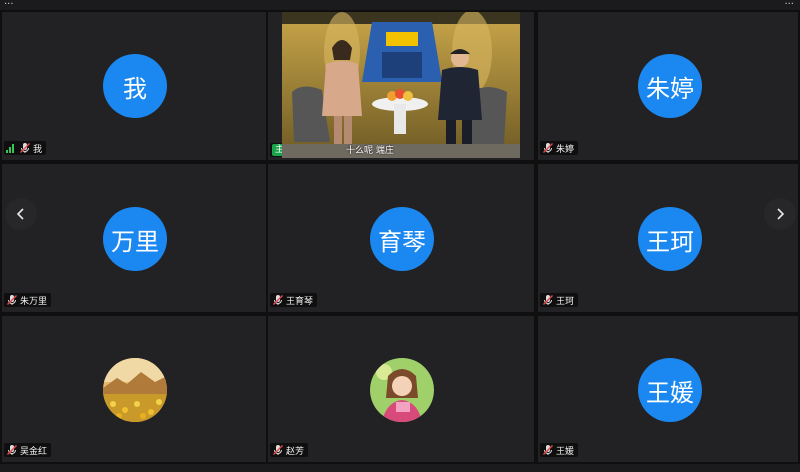  I want to click on participant-name-bar: 我, so click(25, 148).